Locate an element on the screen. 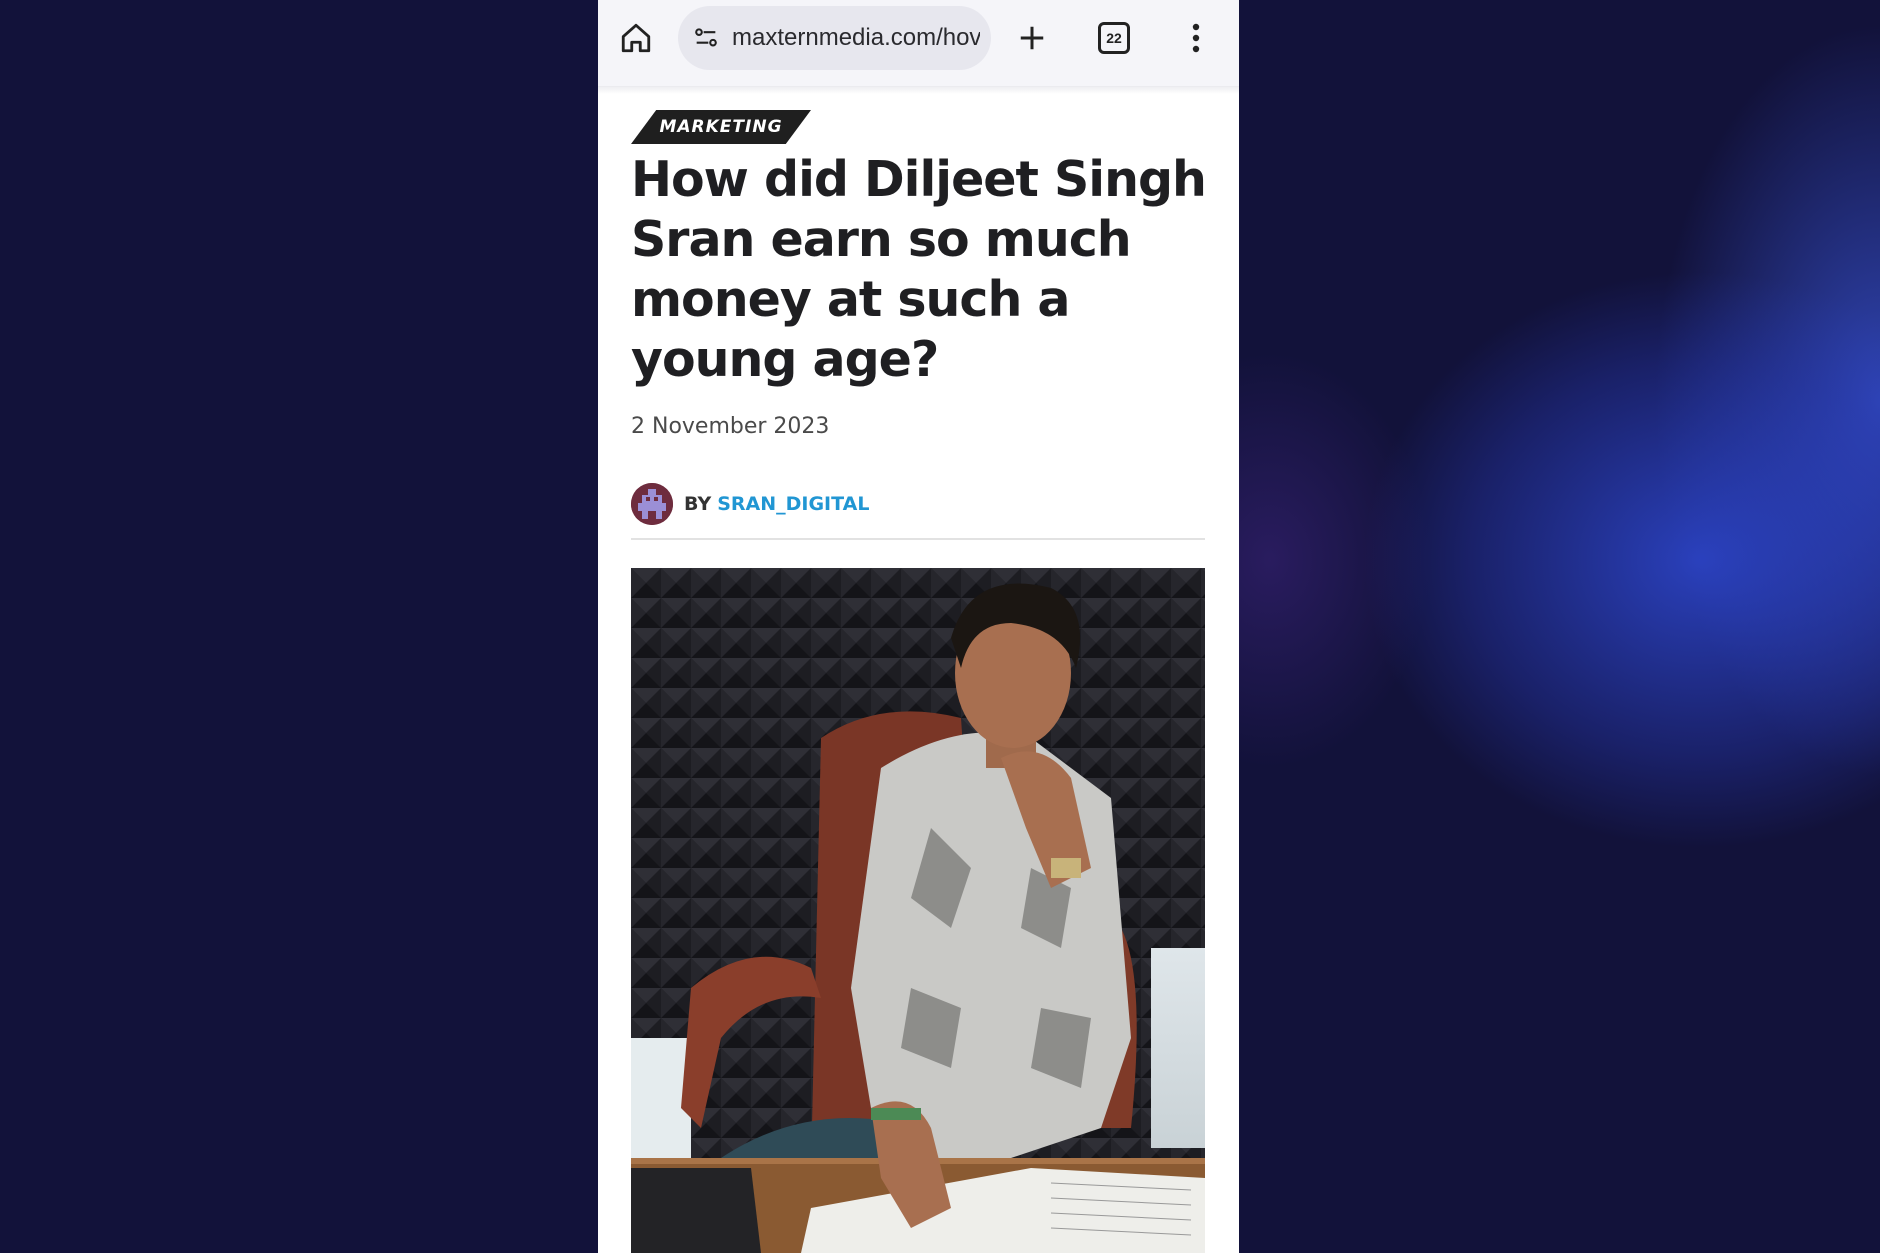 The height and width of the screenshot is (1253, 1880). author-avatar is located at coordinates (652, 504).